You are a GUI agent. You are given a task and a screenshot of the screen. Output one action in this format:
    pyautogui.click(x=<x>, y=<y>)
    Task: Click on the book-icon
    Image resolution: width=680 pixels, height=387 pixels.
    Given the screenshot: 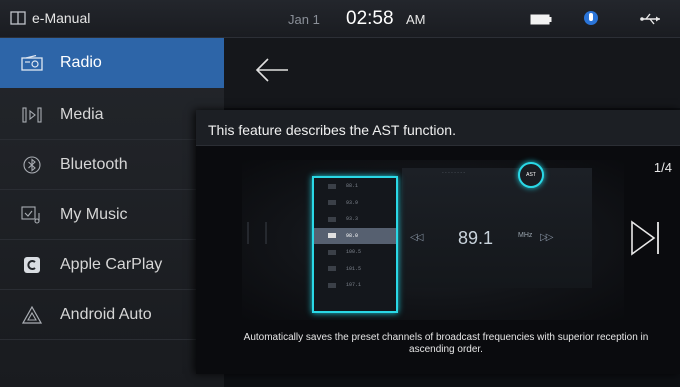 What is the action you would take?
    pyautogui.click(x=18, y=18)
    